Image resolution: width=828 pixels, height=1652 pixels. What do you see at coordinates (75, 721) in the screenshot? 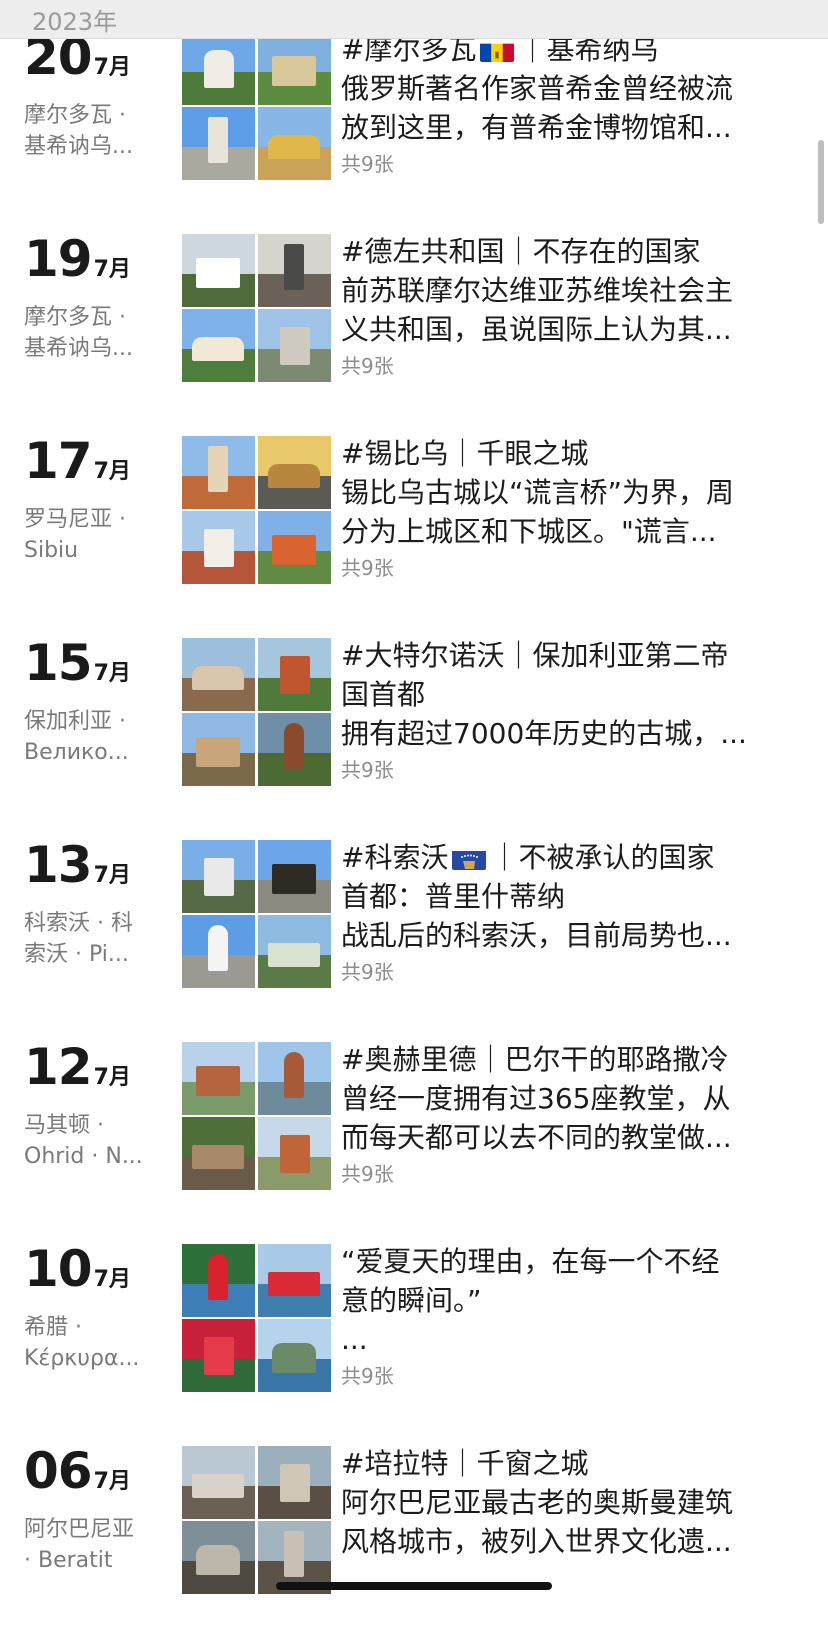
I see `location-line: 保加利亚 ·` at bounding box center [75, 721].